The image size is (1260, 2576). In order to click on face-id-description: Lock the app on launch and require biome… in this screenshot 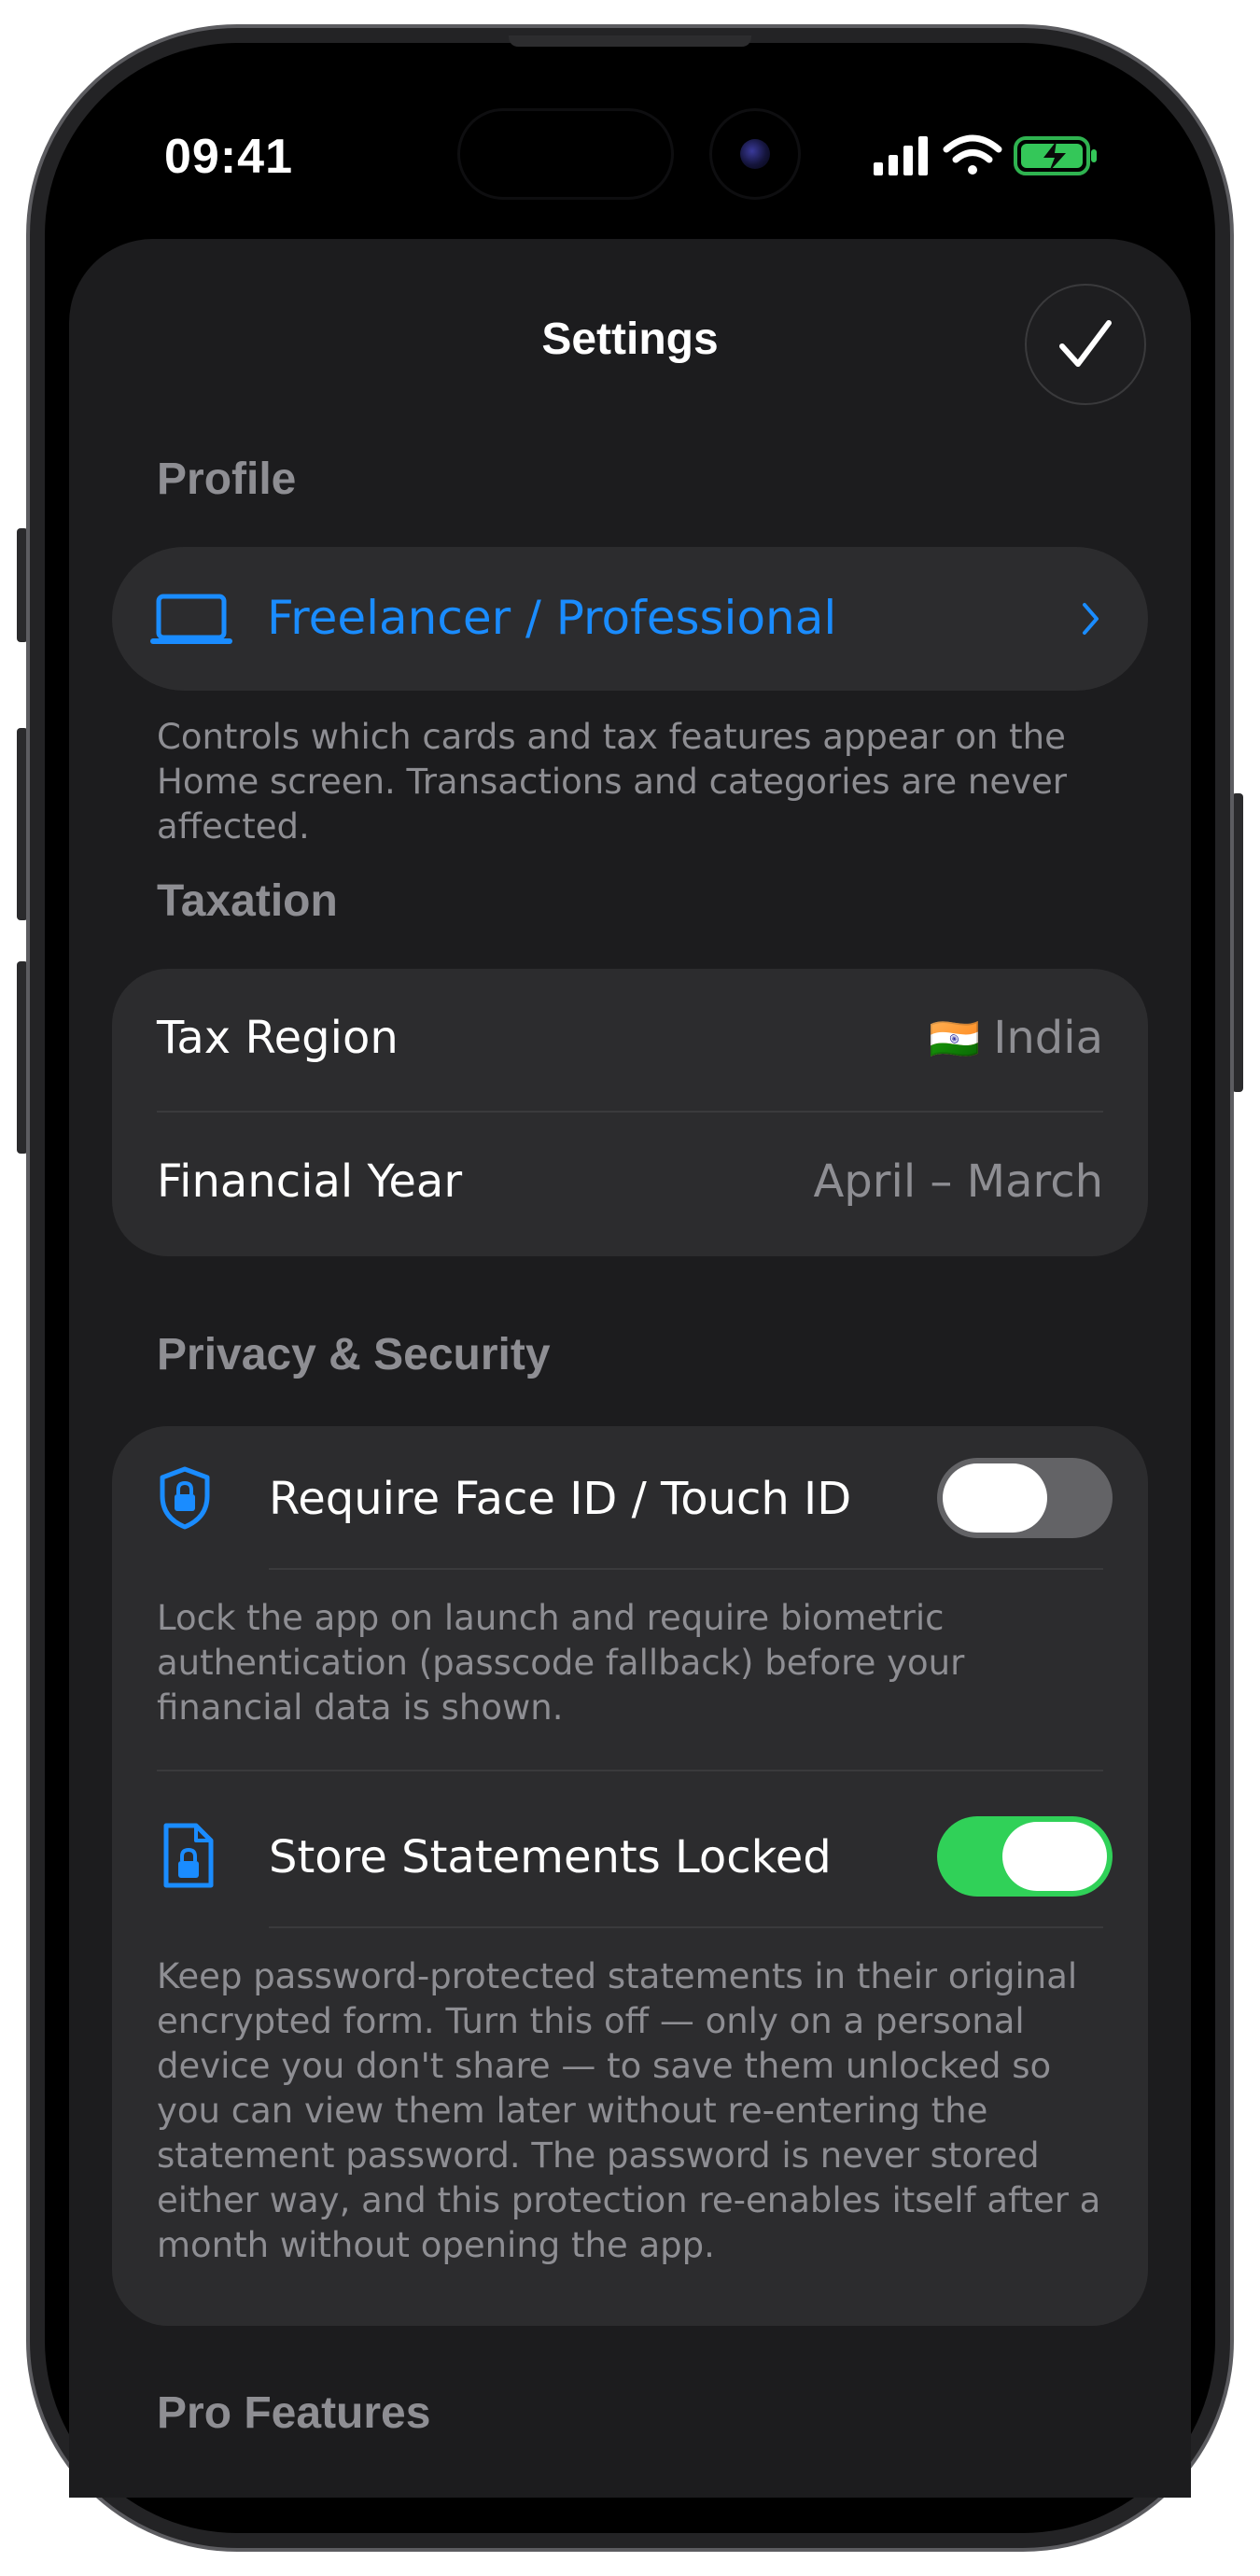, I will do `click(561, 1663)`.